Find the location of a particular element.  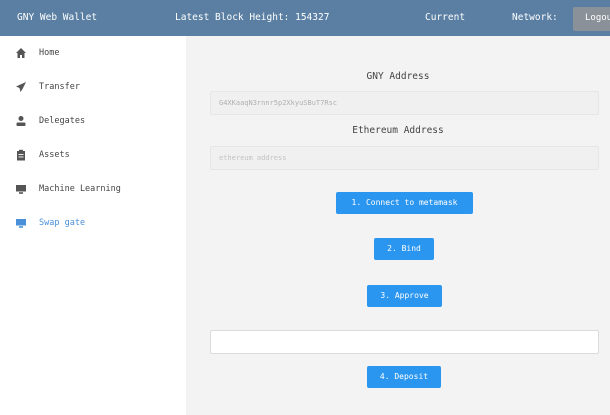

block-height: Latest Block Height: 154327 is located at coordinates (252, 17).